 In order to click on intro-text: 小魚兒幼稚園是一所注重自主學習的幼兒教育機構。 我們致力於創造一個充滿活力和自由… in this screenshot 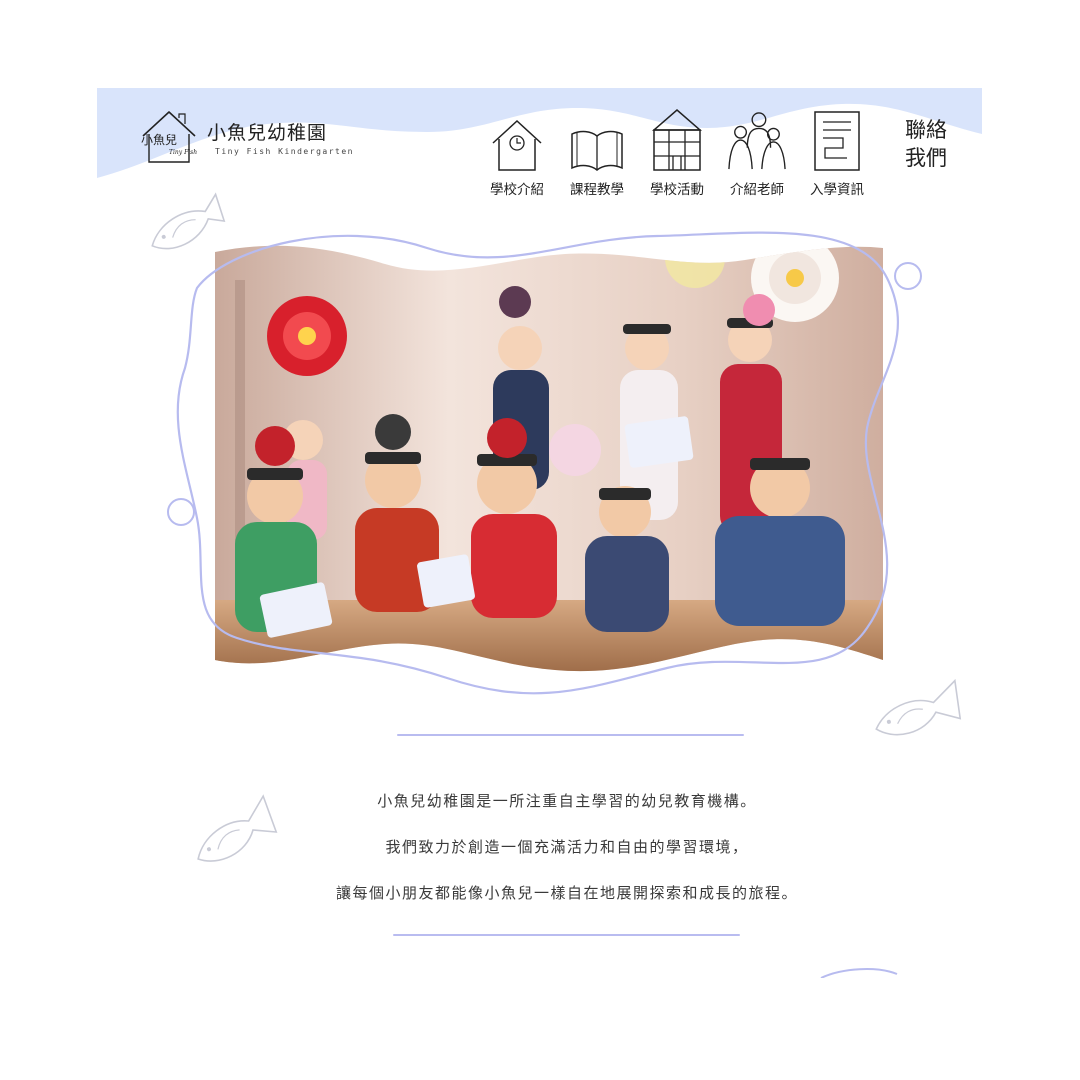, I will do `click(539, 847)`.